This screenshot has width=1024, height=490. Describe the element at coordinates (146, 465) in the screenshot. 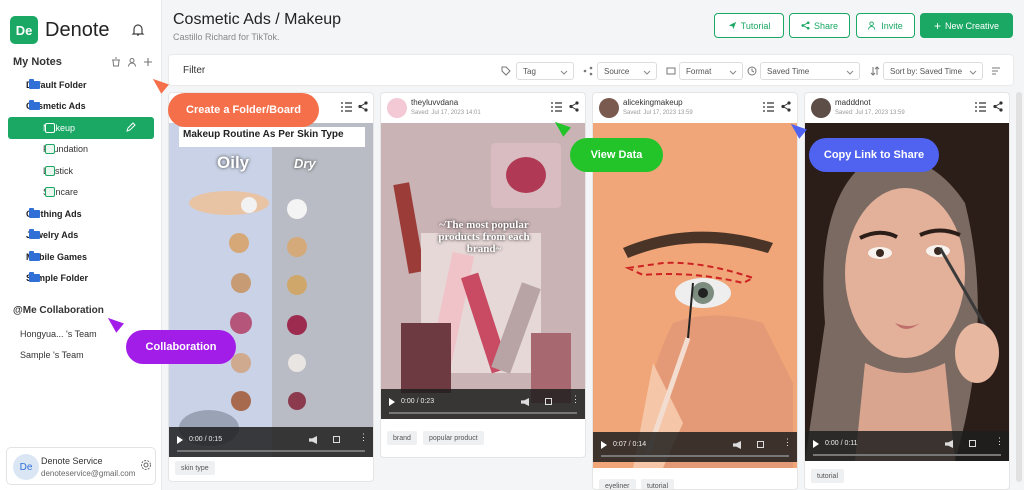

I see `gear-icon` at that location.